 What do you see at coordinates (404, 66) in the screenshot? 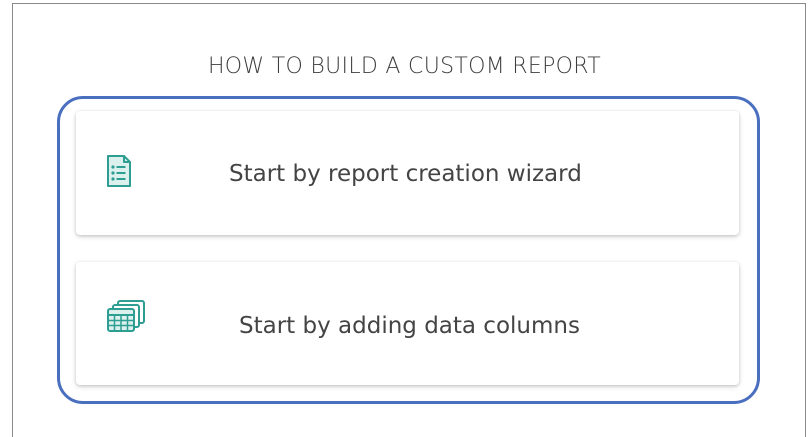
I see `page-title: HOW TO BUILD A CUSTOM REPORT` at bounding box center [404, 66].